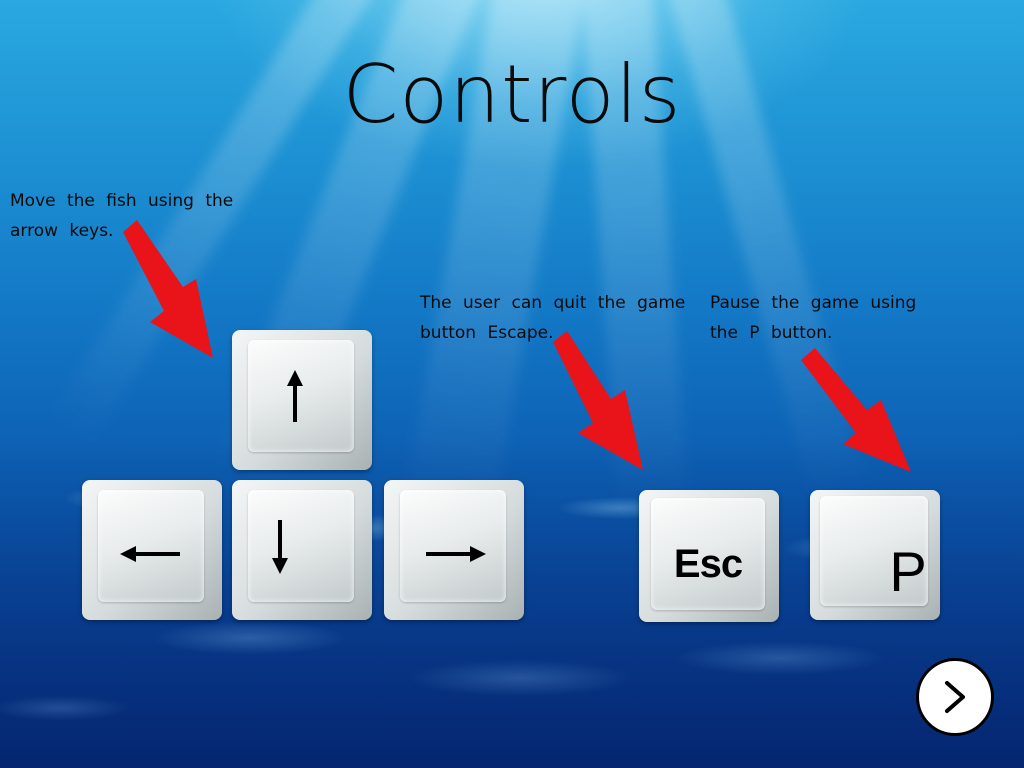 Image resolution: width=1024 pixels, height=768 pixels. I want to click on down-arrow-icon, so click(280, 547).